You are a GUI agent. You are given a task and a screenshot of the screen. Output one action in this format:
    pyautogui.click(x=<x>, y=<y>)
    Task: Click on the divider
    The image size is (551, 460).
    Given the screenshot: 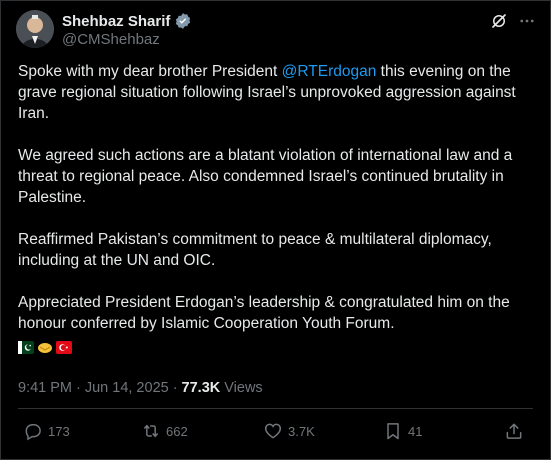 What is the action you would take?
    pyautogui.click(x=275, y=408)
    